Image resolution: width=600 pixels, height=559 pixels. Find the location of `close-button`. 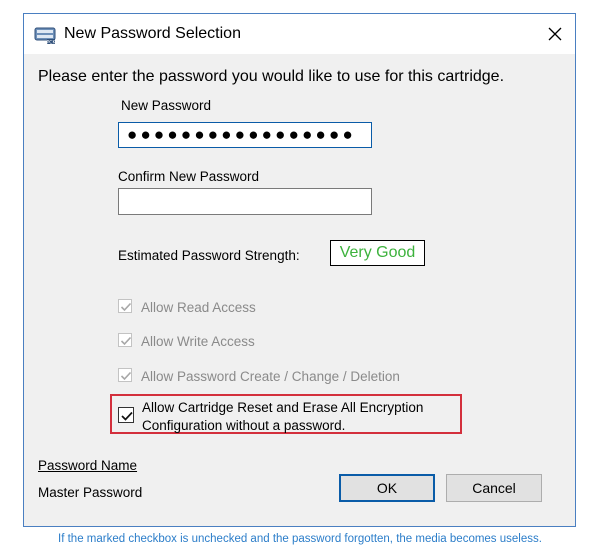

close-button is located at coordinates (555, 34).